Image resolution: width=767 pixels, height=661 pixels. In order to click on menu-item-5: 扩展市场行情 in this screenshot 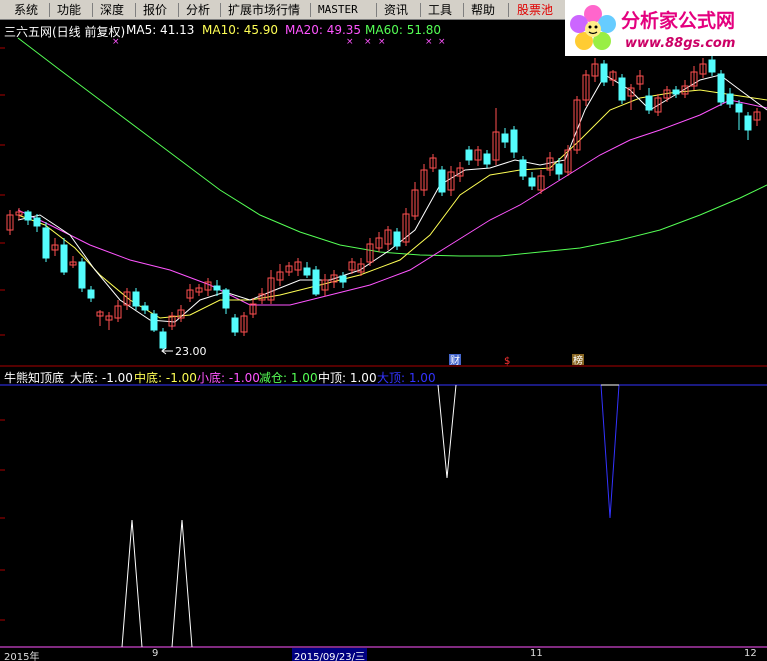, I will do `click(264, 10)`.